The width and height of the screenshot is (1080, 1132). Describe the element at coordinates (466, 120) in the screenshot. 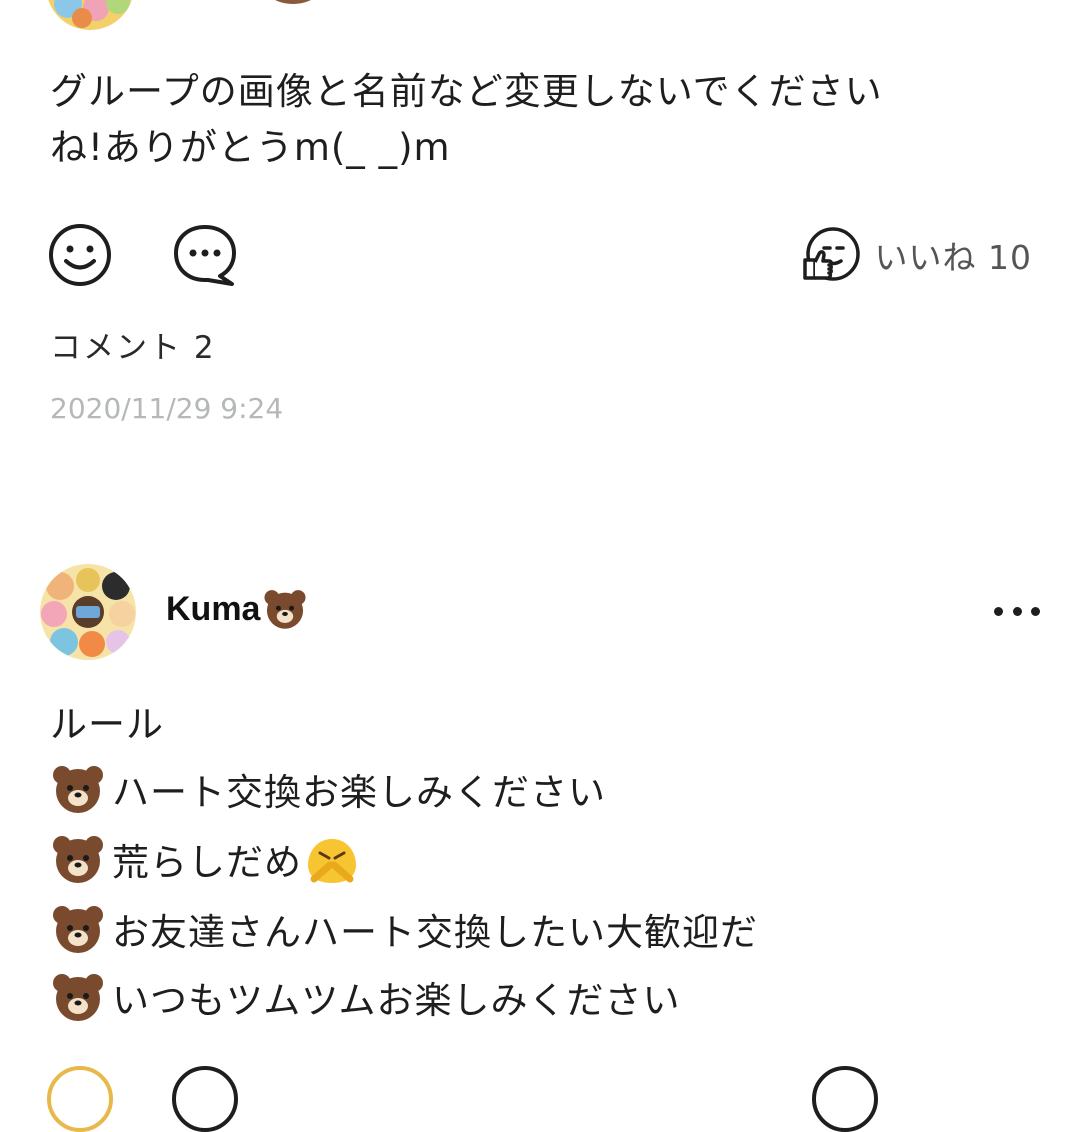

I see `post1-text: グループの画像と名前など変更しないでください ね!ありがとうm(_ _)m` at that location.